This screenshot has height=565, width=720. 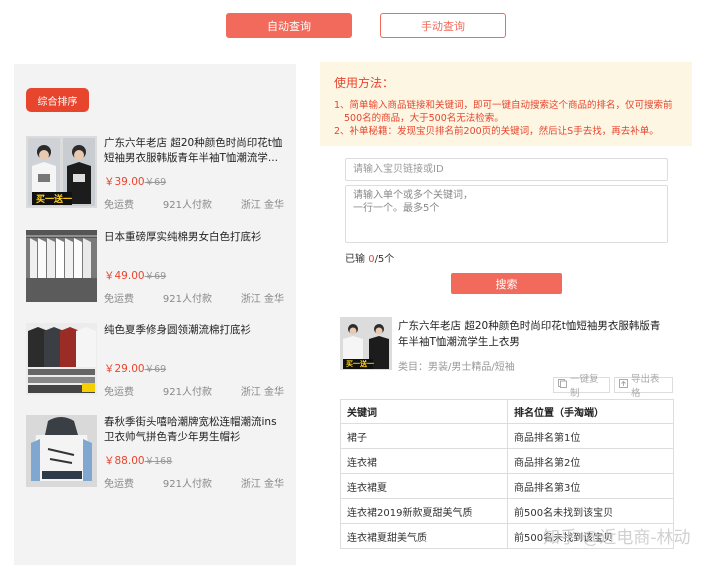 What do you see at coordinates (158, 461) in the screenshot?
I see `original-price: ￥168` at bounding box center [158, 461].